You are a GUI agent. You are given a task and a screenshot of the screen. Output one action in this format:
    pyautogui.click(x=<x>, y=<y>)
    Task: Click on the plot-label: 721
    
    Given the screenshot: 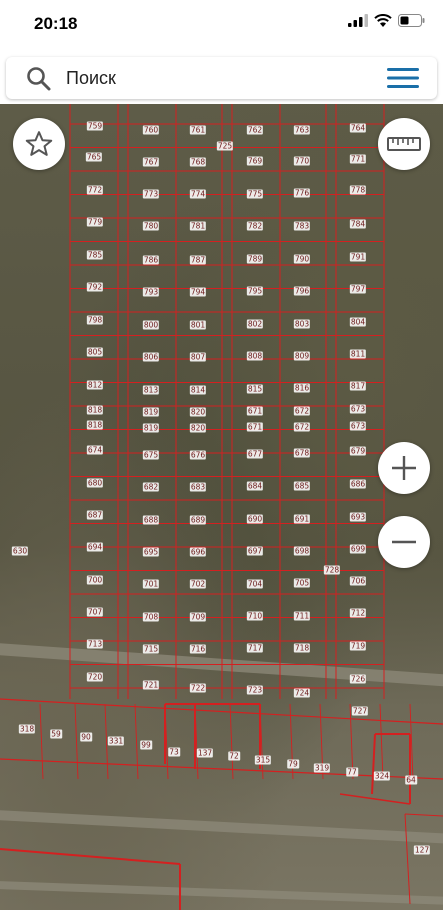 What is the action you would take?
    pyautogui.click(x=151, y=685)
    